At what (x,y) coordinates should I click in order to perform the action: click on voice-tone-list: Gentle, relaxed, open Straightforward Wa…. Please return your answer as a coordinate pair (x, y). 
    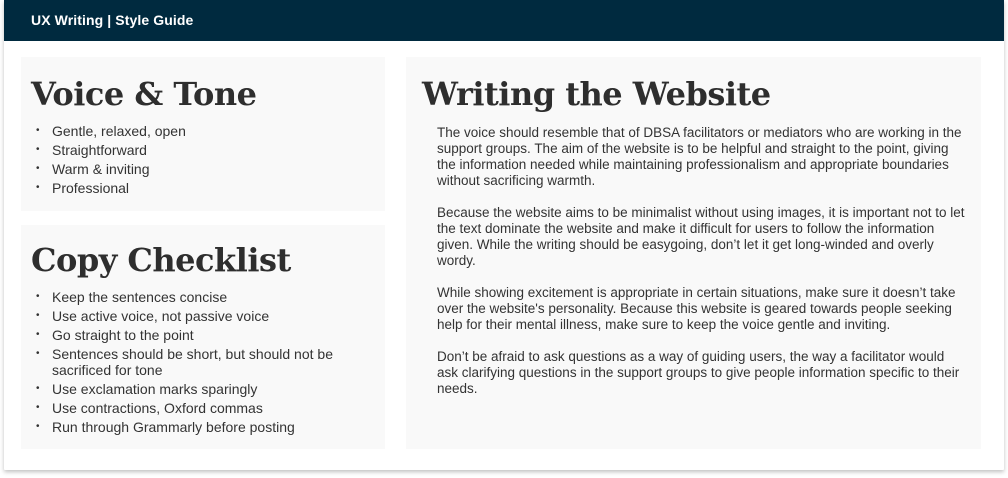
    Looking at the image, I should click on (108, 161).